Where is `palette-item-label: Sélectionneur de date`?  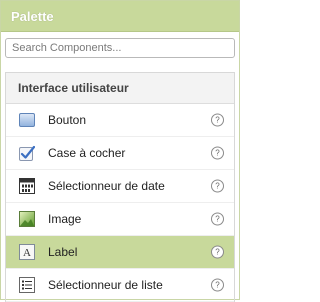 palette-item-label: Sélectionneur de date is located at coordinates (106, 186).